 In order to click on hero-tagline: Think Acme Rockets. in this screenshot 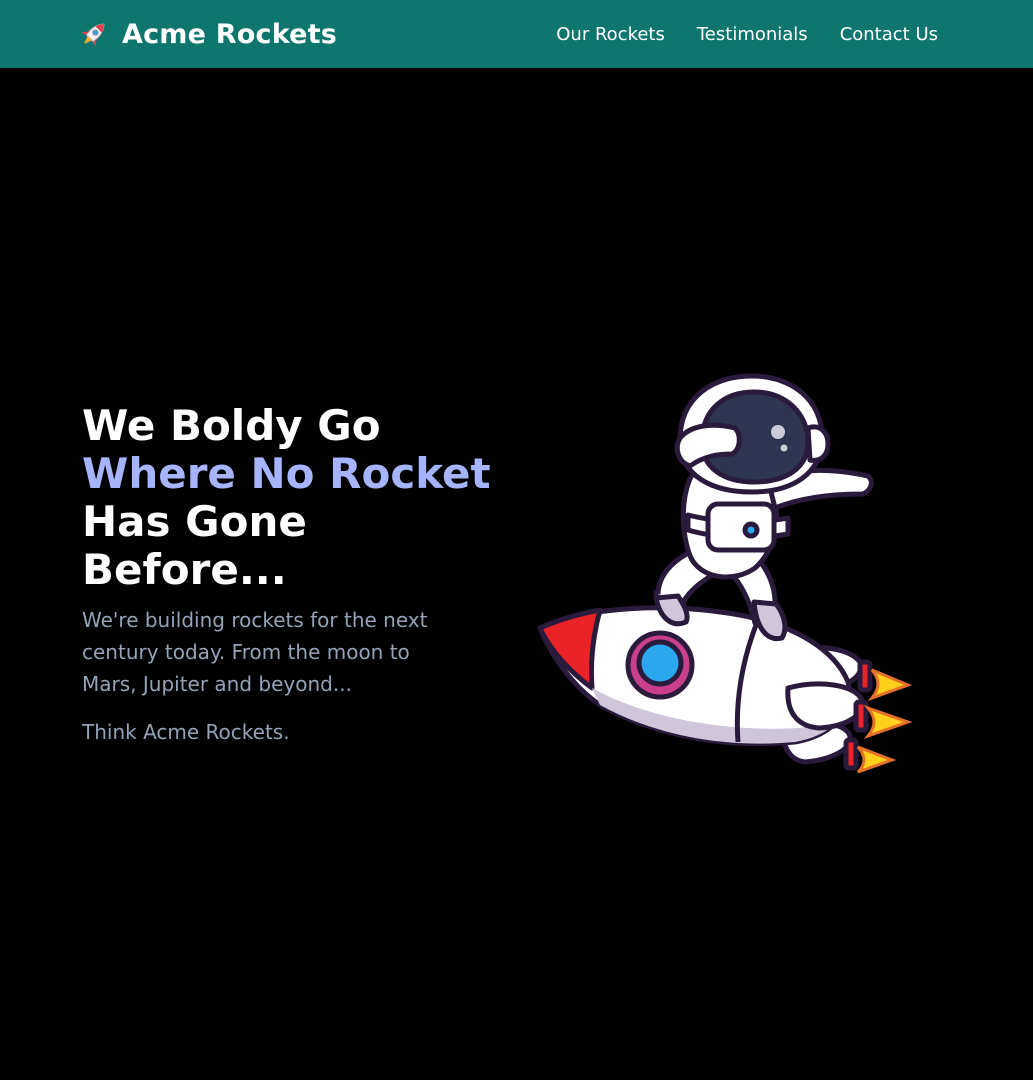, I will do `click(186, 732)`.